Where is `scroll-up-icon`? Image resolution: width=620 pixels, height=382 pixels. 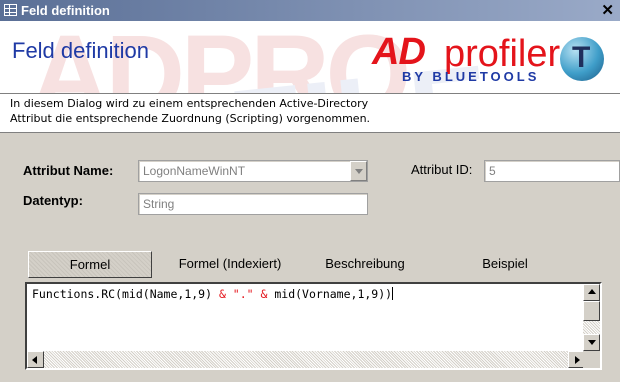
scroll-up-icon is located at coordinates (591, 292).